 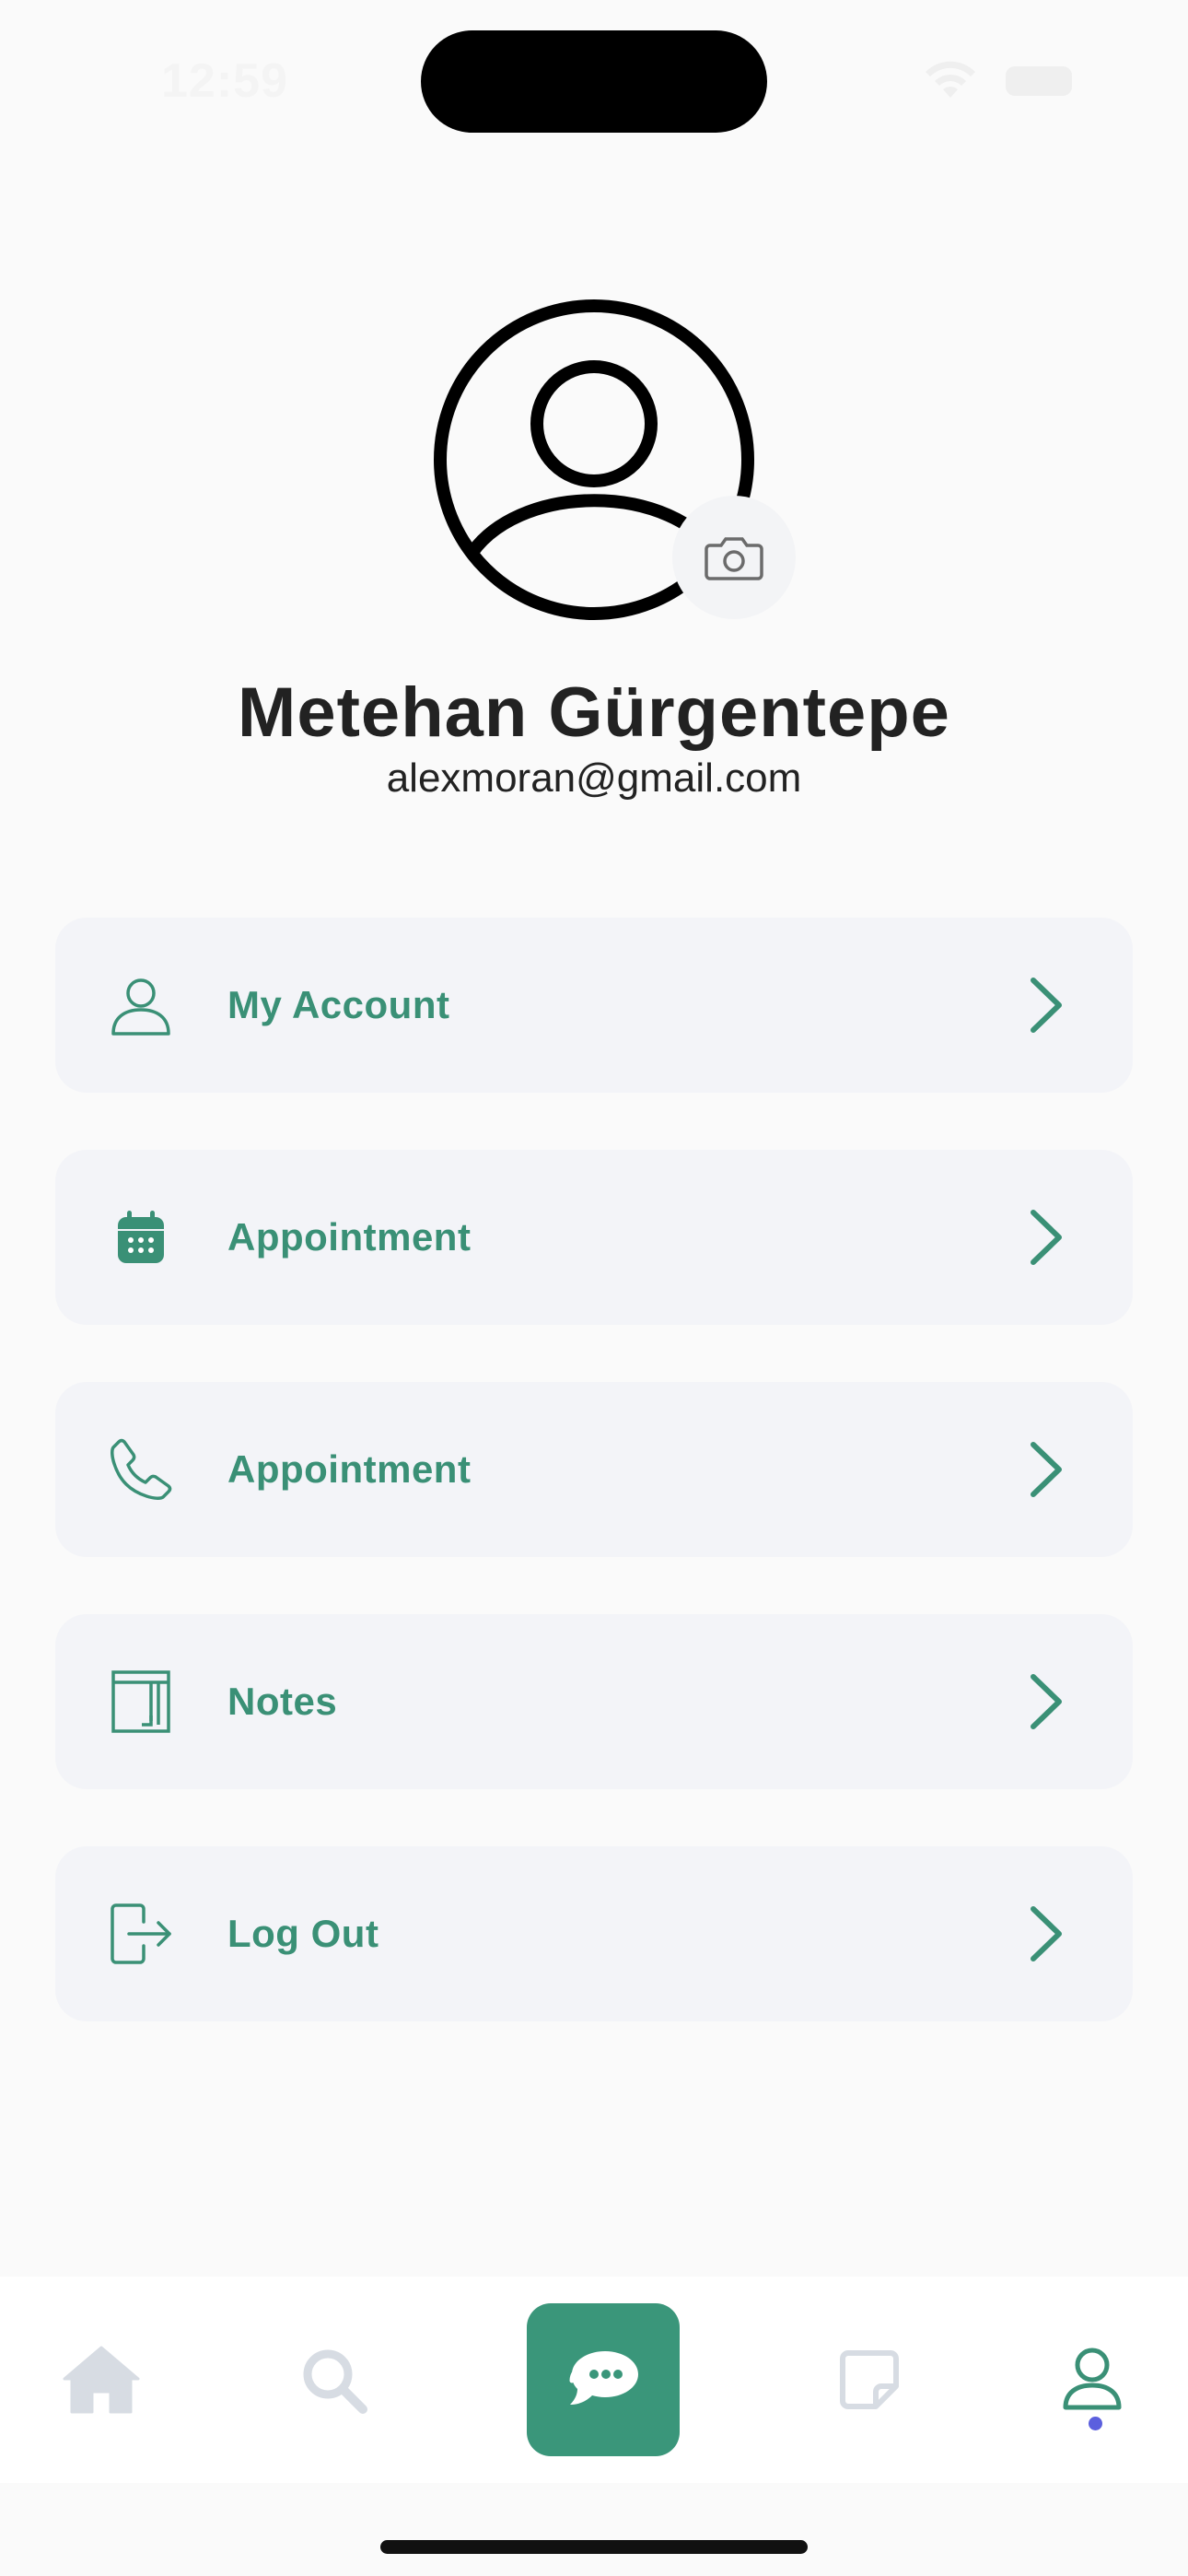 I want to click on search-icon, so click(x=335, y=2381).